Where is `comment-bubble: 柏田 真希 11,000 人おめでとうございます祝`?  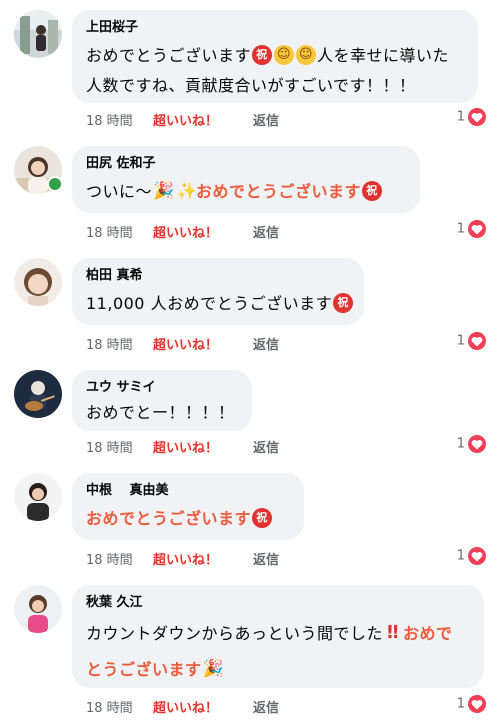
comment-bubble: 柏田 真希 11,000 人おめでとうございます祝 is located at coordinates (218, 291).